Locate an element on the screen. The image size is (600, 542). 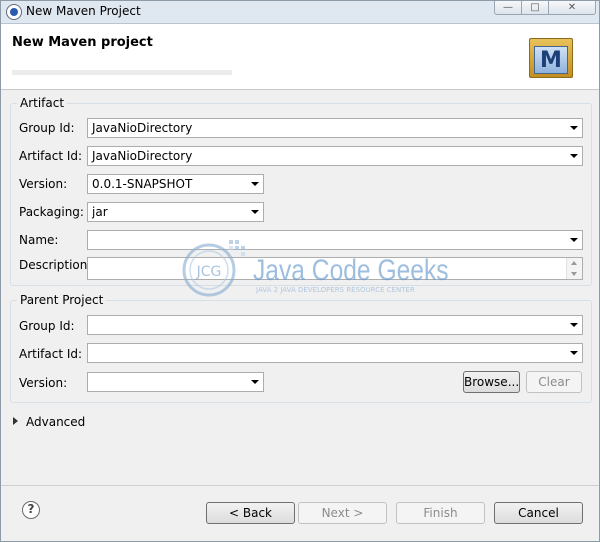
group-id-label: Group Id: is located at coordinates (47, 128).